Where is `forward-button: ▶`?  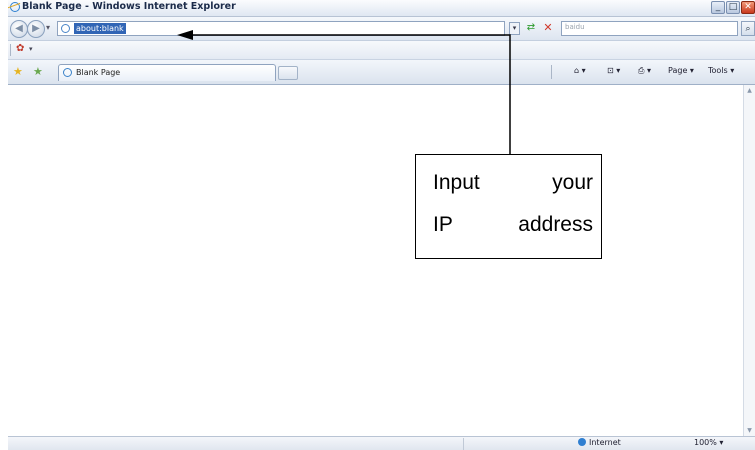
forward-button: ▶ is located at coordinates (36, 29).